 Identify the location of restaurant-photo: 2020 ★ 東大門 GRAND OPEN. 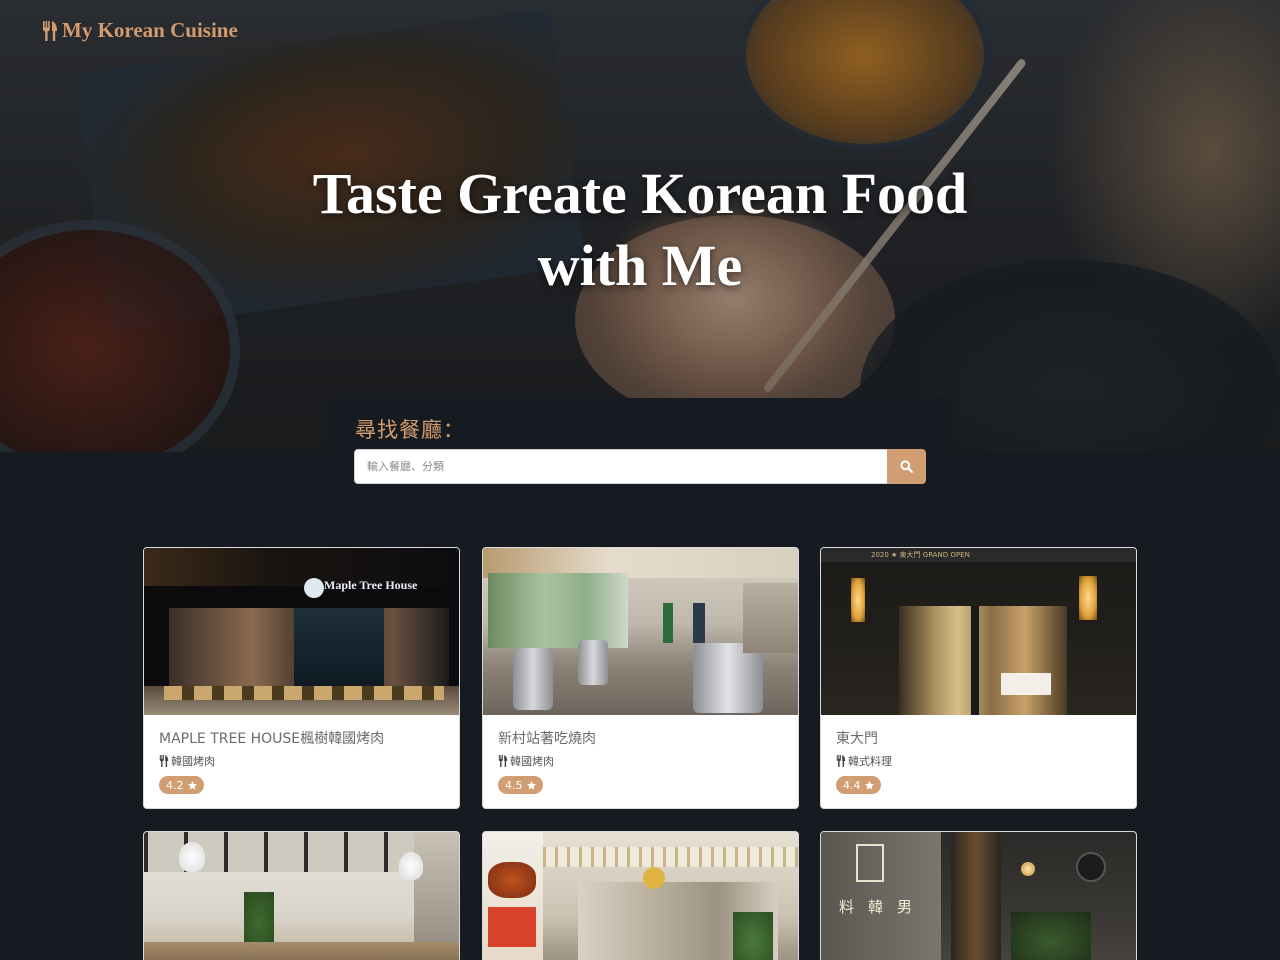
(978, 631).